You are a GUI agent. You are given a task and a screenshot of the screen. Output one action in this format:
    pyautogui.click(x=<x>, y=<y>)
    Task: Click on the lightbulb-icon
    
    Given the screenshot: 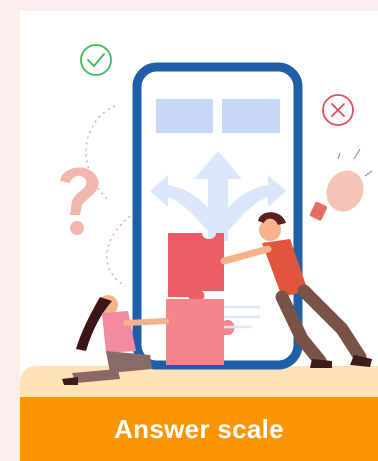 What is the action you would take?
    pyautogui.click(x=341, y=184)
    